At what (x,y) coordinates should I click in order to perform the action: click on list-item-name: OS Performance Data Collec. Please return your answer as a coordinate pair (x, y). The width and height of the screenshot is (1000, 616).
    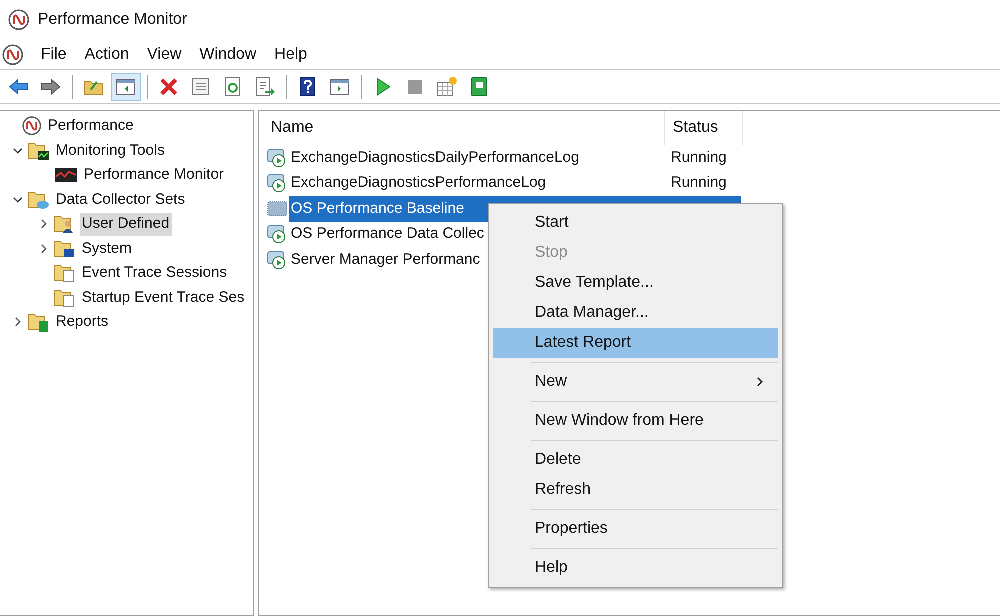
    Looking at the image, I should click on (387, 234).